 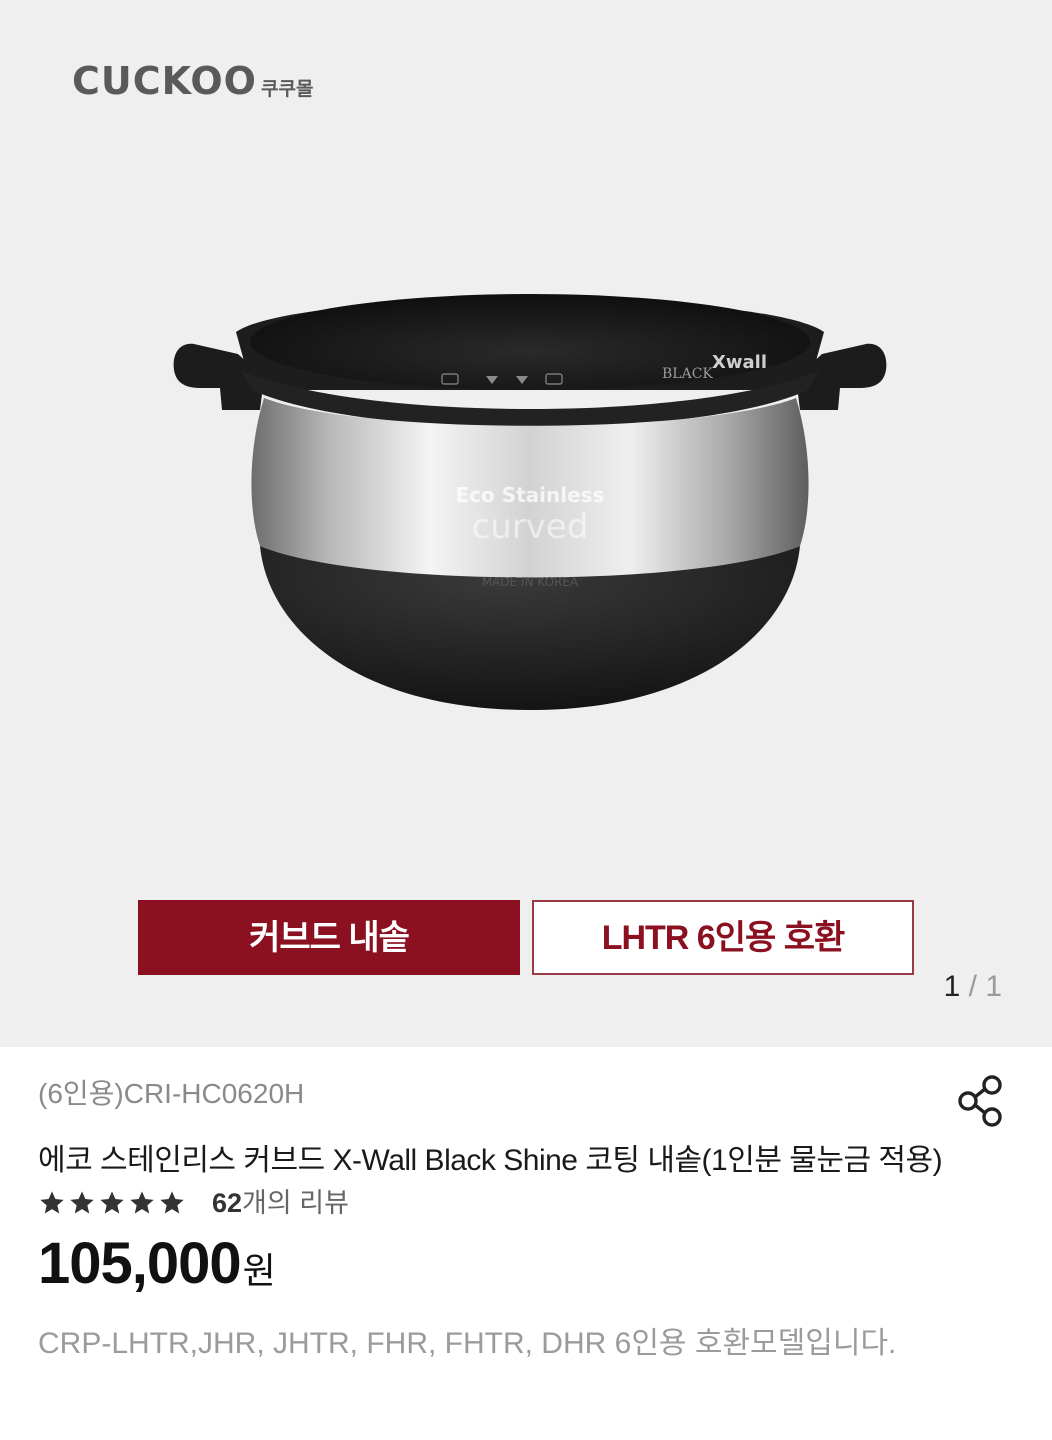 I want to click on image-pager: 1 / 1, so click(x=973, y=987).